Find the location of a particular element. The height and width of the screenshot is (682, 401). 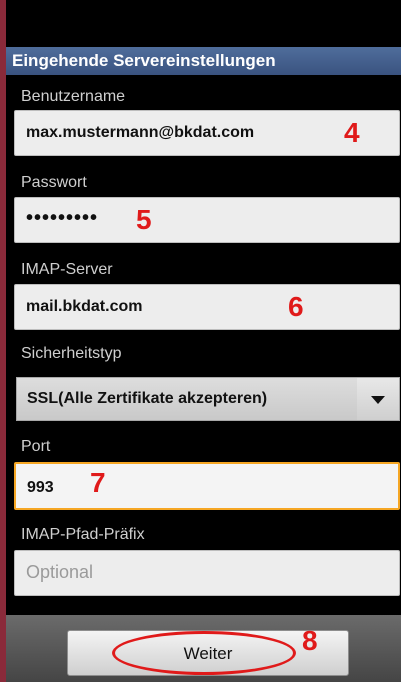

imap-server-label: IMAP-Server is located at coordinates (67, 269).